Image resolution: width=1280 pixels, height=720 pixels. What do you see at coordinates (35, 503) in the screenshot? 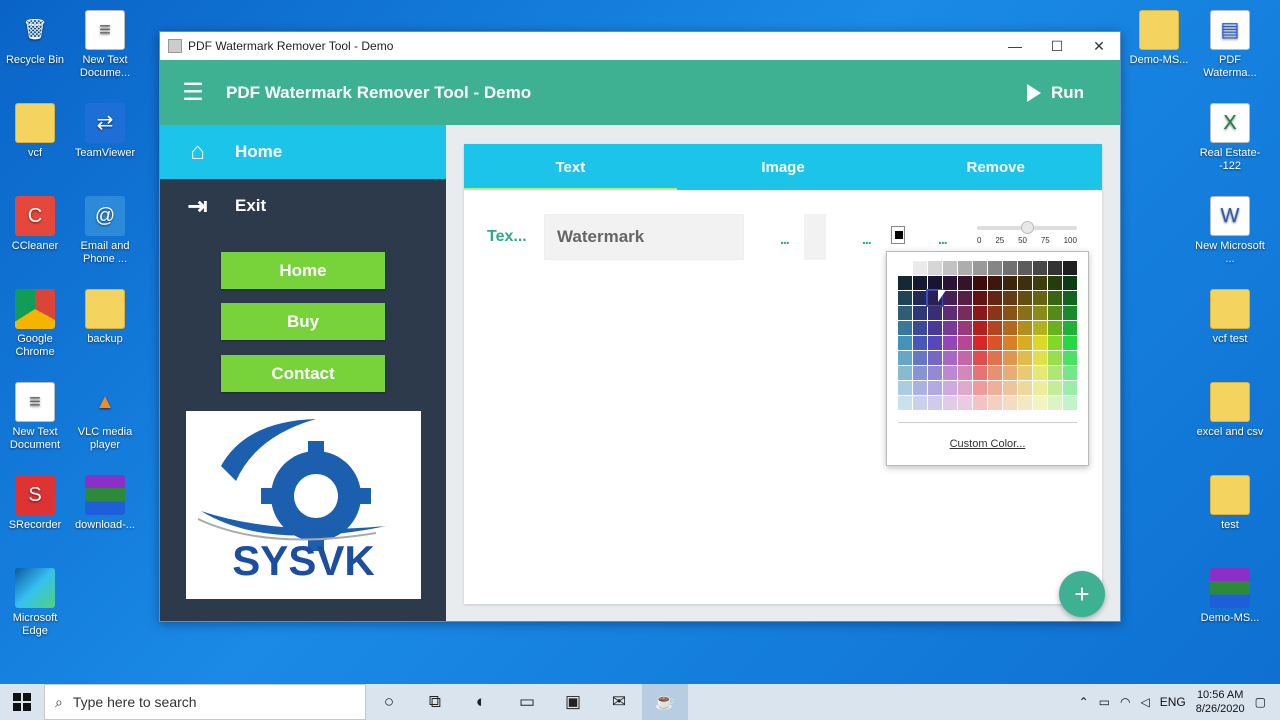
I see `desktop-icon-srecorder: S SRecorder` at bounding box center [35, 503].